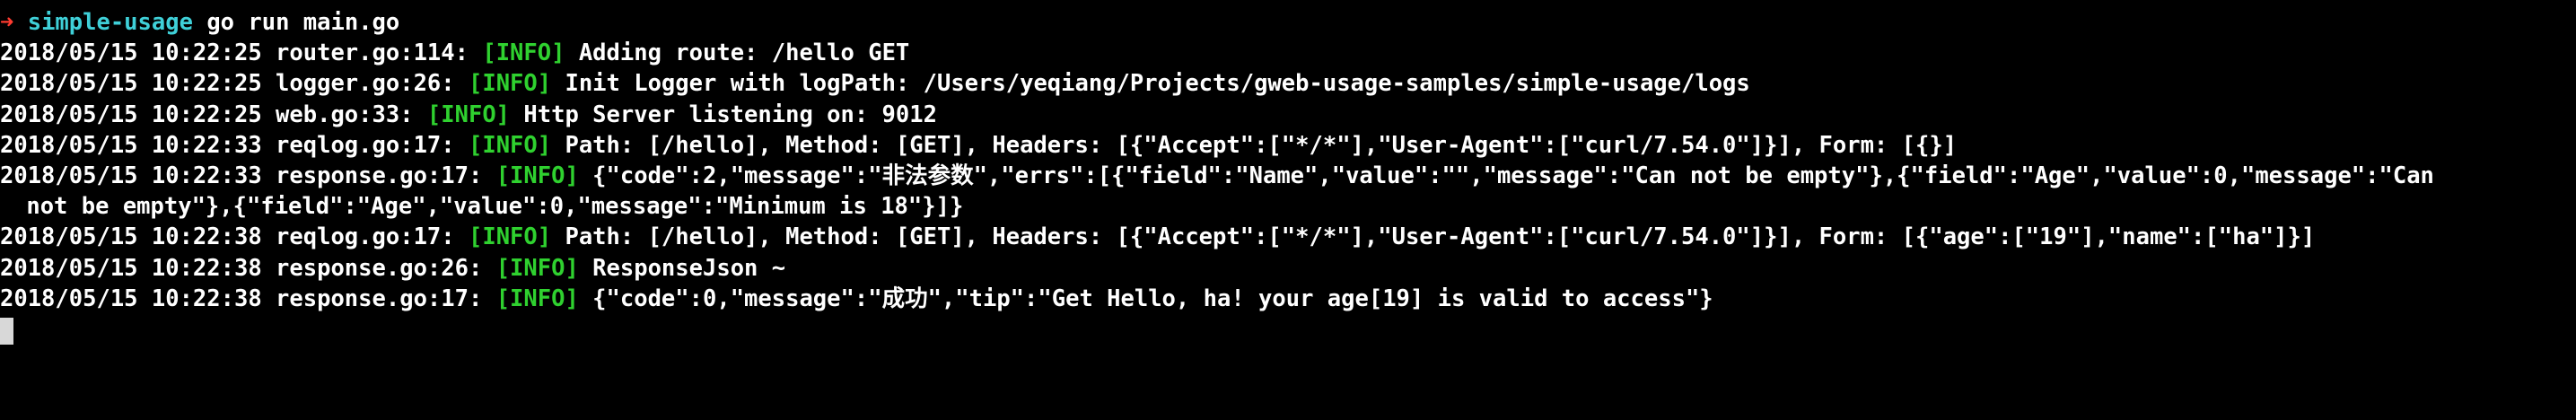 Image resolution: width=2576 pixels, height=420 pixels. Describe the element at coordinates (6, 331) in the screenshot. I see `text-cursor` at that location.